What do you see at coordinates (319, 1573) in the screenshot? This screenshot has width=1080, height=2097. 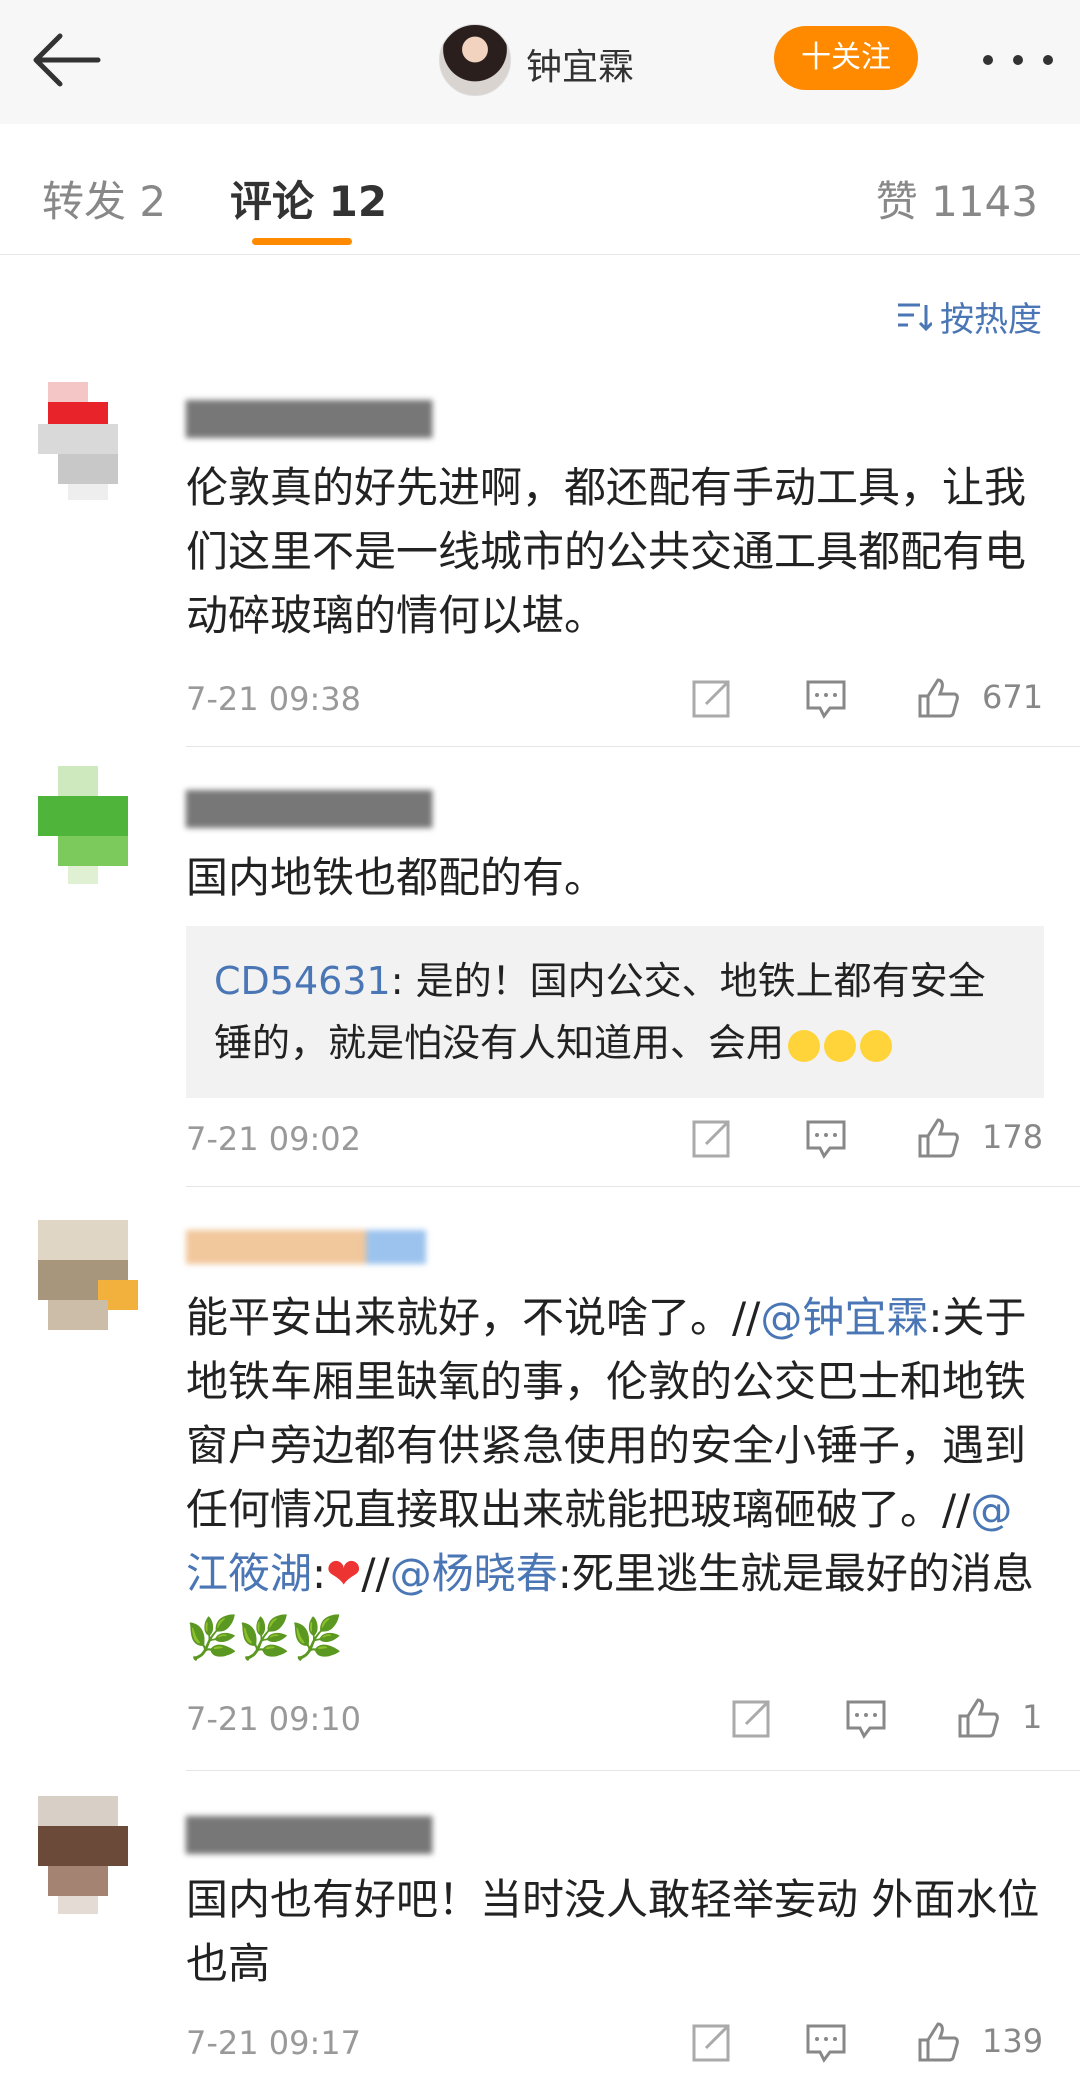 I see `comment-text-part: :` at bounding box center [319, 1573].